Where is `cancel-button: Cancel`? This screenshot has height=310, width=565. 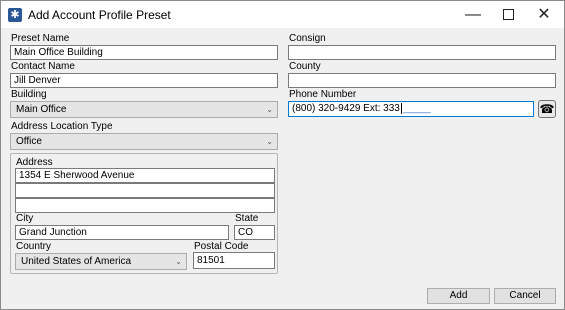 cancel-button: Cancel is located at coordinates (525, 296).